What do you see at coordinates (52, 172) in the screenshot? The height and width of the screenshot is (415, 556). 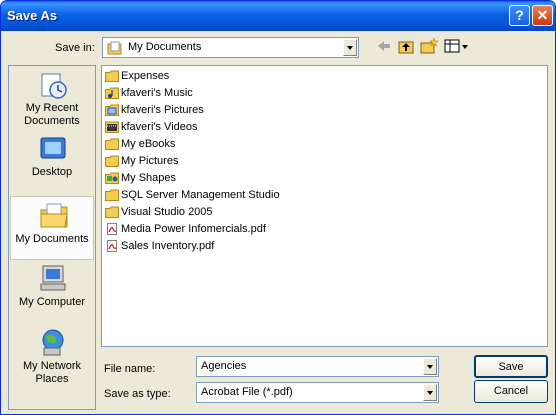 I see `place-label-desktop: Desktop` at bounding box center [52, 172].